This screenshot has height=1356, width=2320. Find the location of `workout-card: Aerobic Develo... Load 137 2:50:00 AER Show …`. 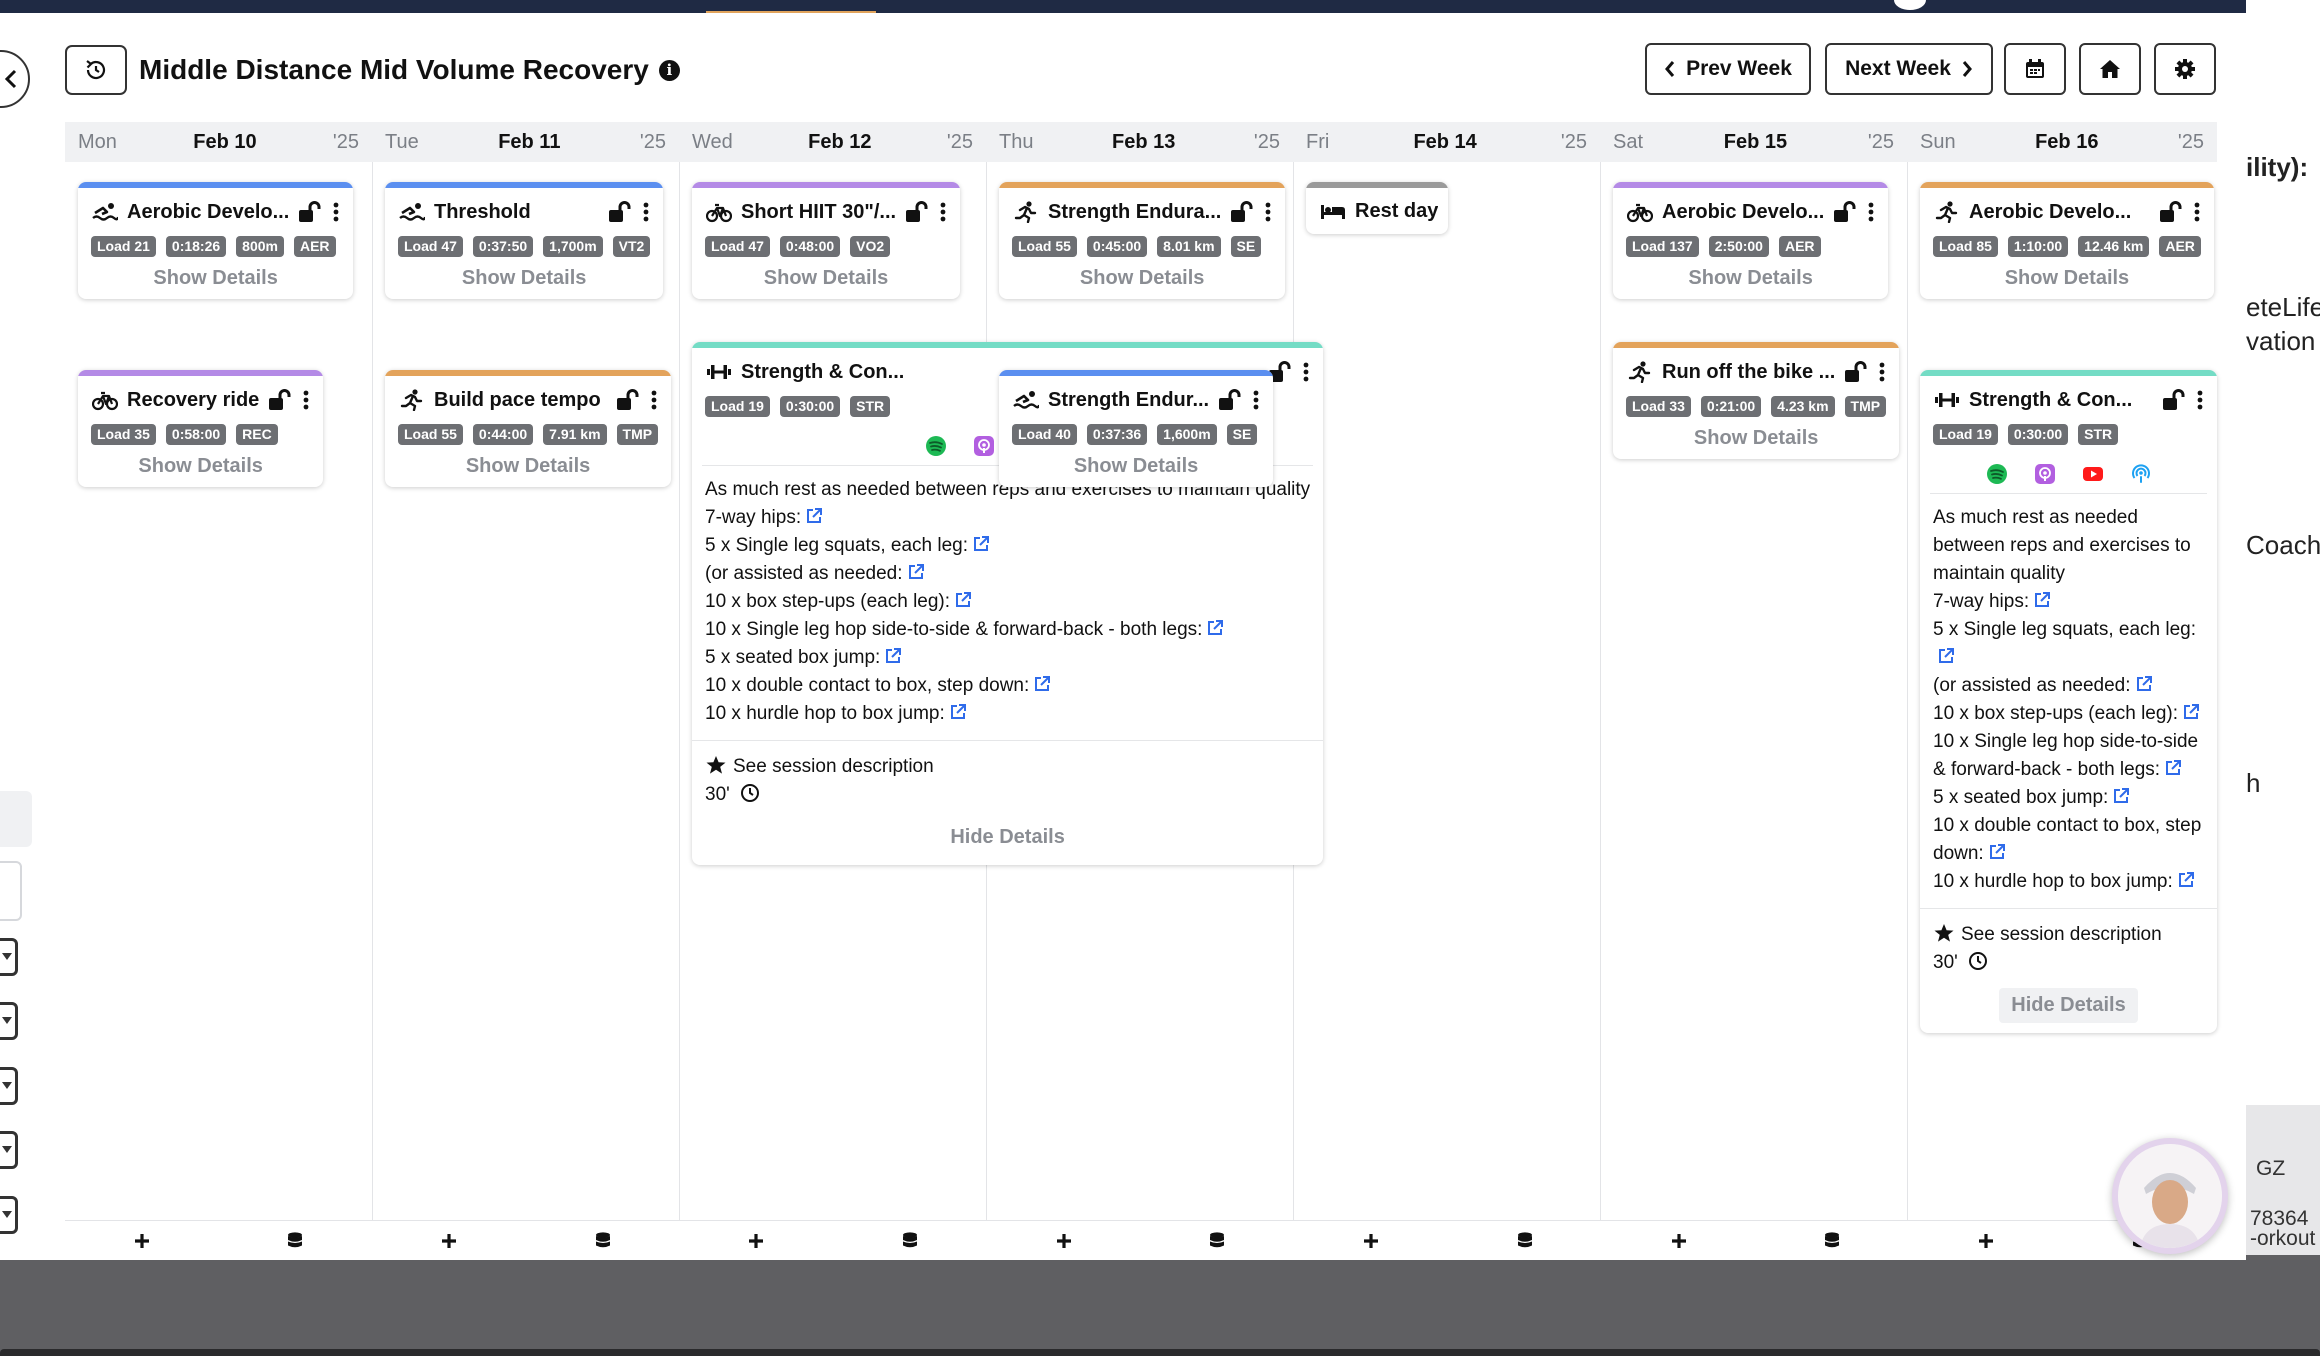

workout-card: Aerobic Develo... Load 137 2:50:00 AER Show … is located at coordinates (1751, 240).